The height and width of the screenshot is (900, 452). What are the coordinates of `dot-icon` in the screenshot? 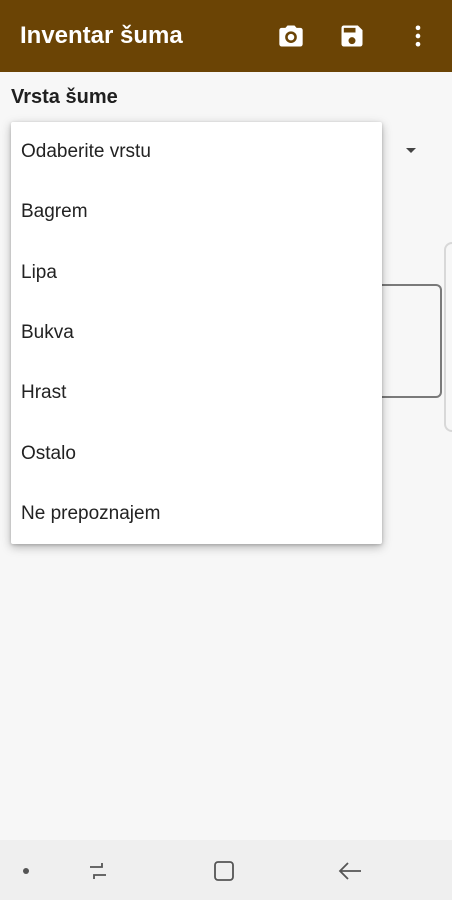 It's located at (26, 871).